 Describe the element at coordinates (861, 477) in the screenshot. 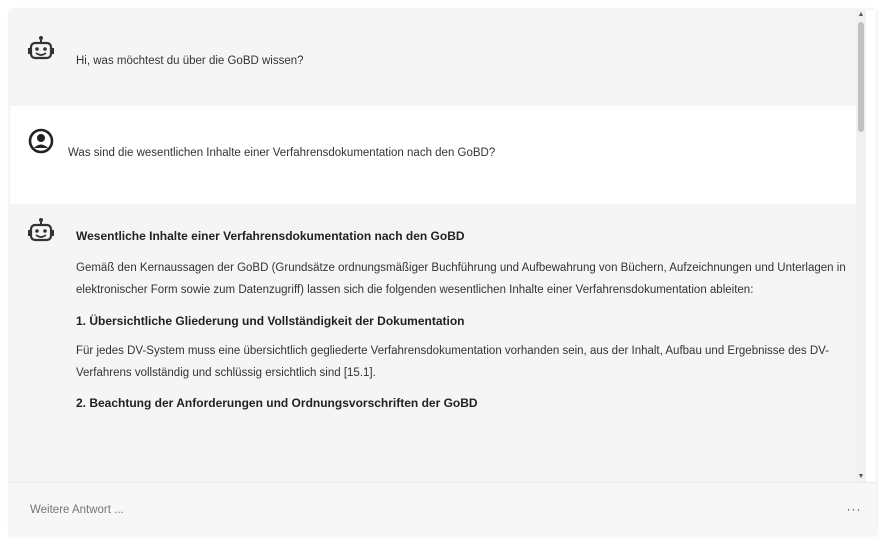

I see `scroll-down-arrow-icon: ▼` at that location.